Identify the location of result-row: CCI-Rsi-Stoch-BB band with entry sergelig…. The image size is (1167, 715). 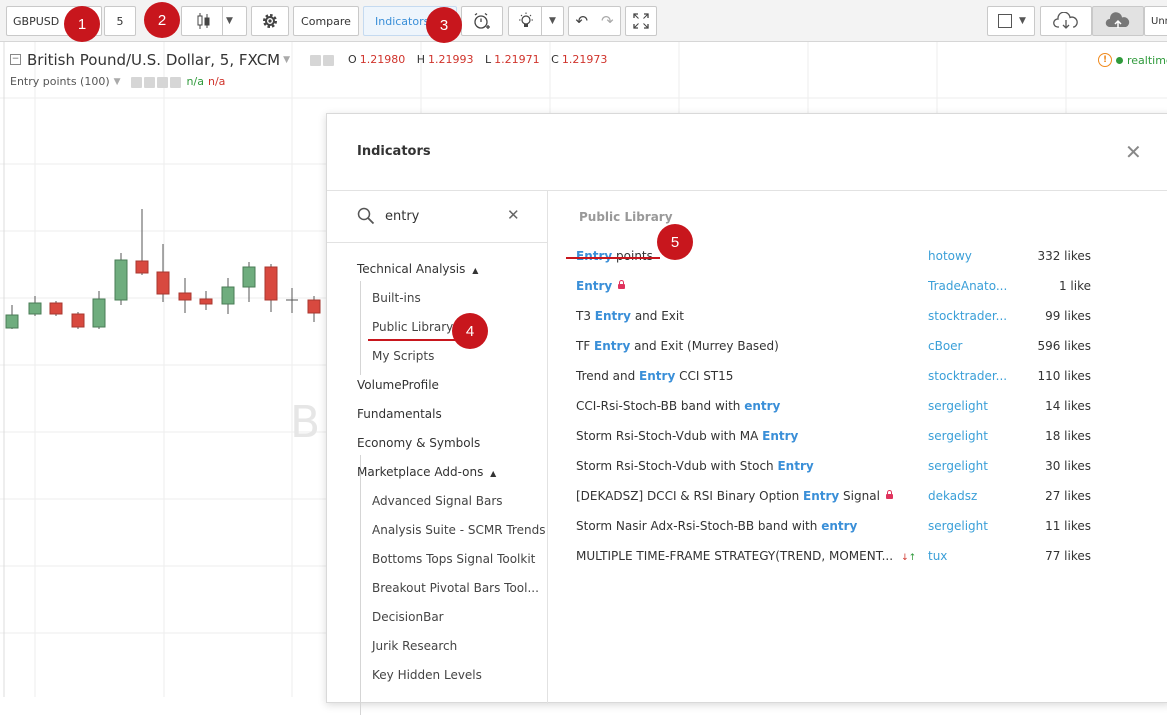
(858, 406).